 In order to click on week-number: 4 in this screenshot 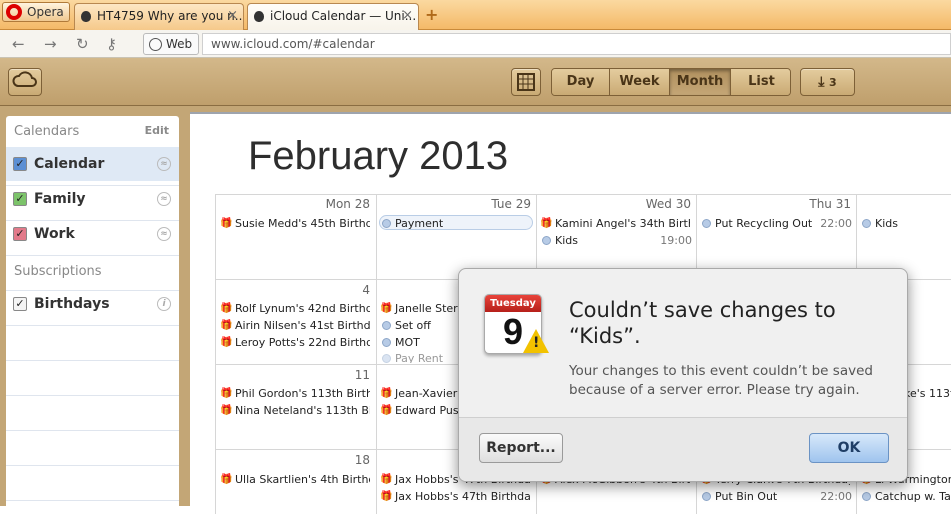, I will do `click(366, 290)`.